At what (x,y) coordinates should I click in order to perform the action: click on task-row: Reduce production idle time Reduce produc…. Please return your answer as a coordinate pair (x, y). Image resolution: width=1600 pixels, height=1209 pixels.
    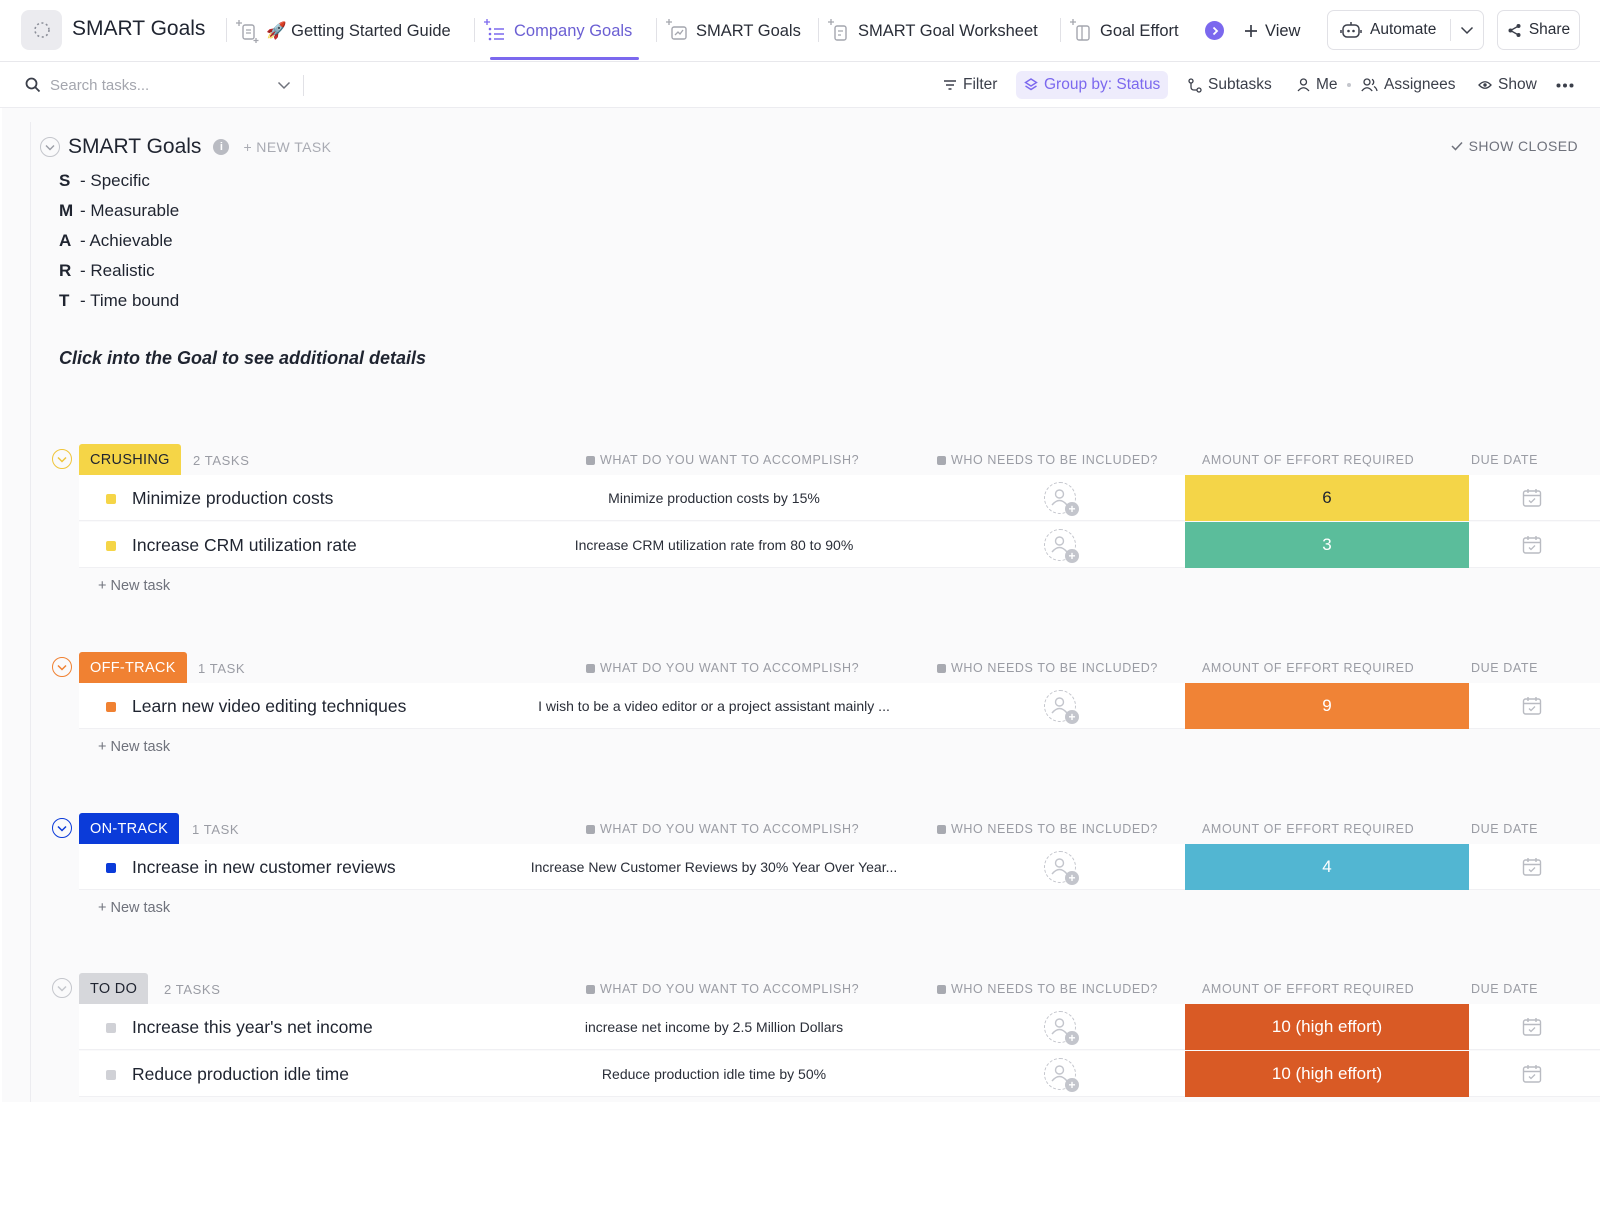
    Looking at the image, I should click on (839, 1074).